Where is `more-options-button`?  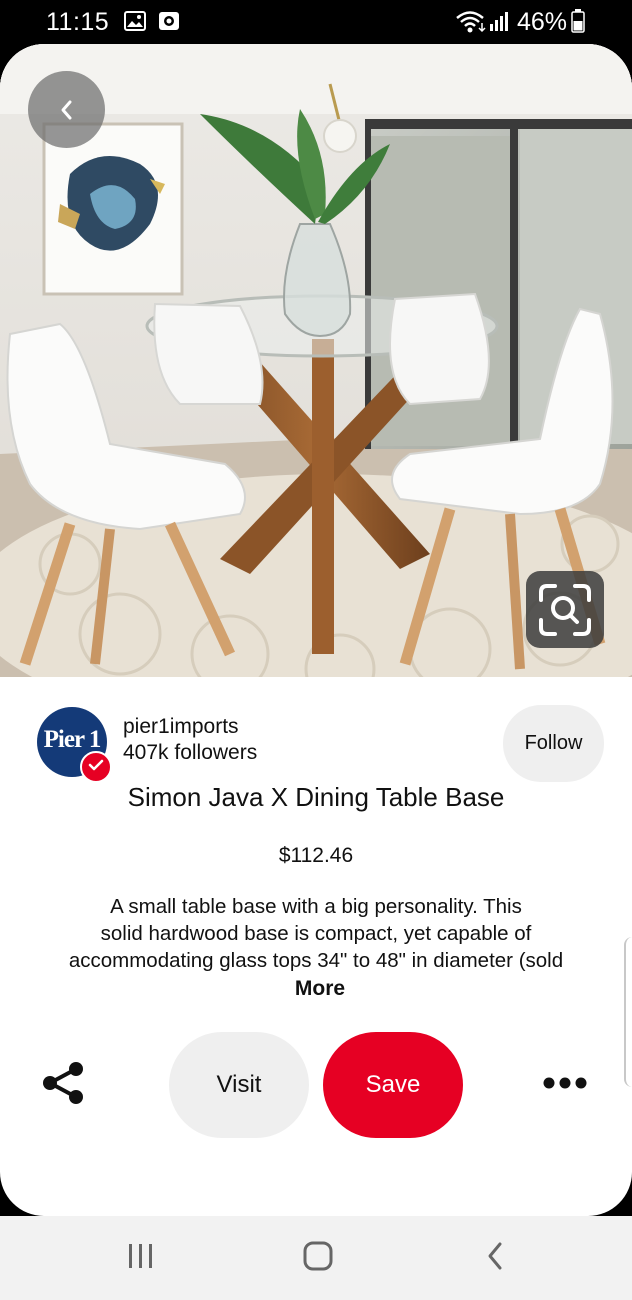
more-options-button is located at coordinates (565, 1085).